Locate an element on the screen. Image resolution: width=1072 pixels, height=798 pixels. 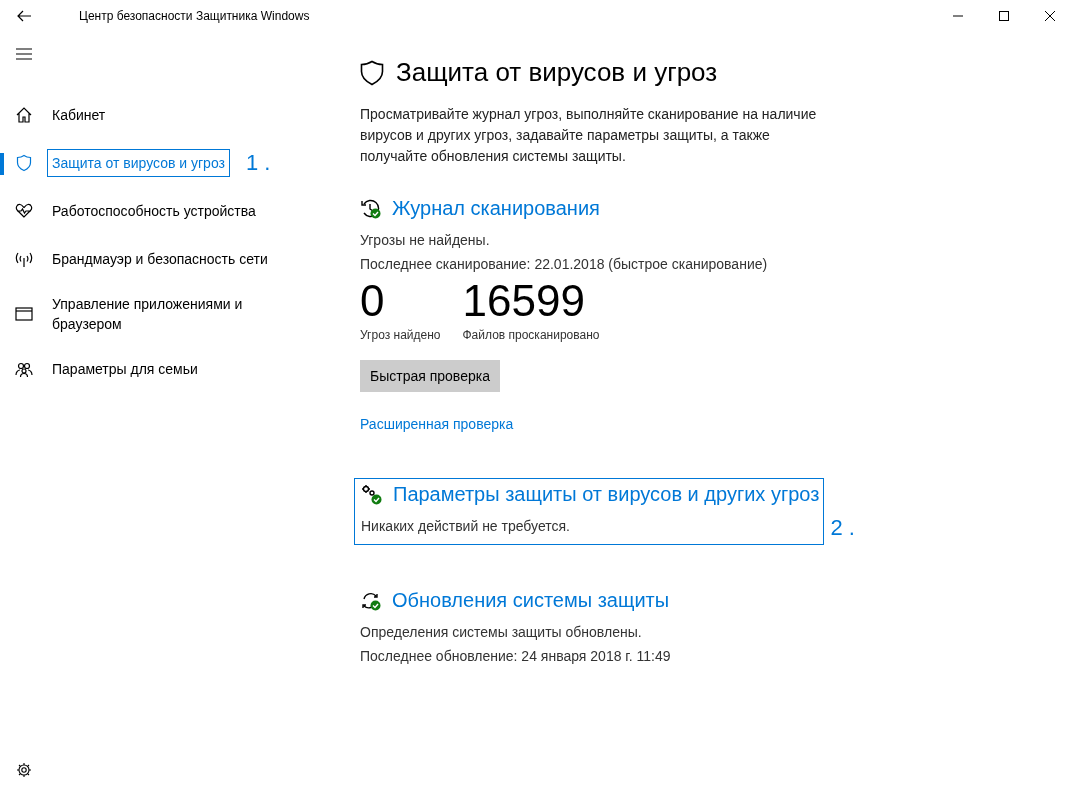
section-heading-link: Журнал сканирования is located at coordinates (496, 208).